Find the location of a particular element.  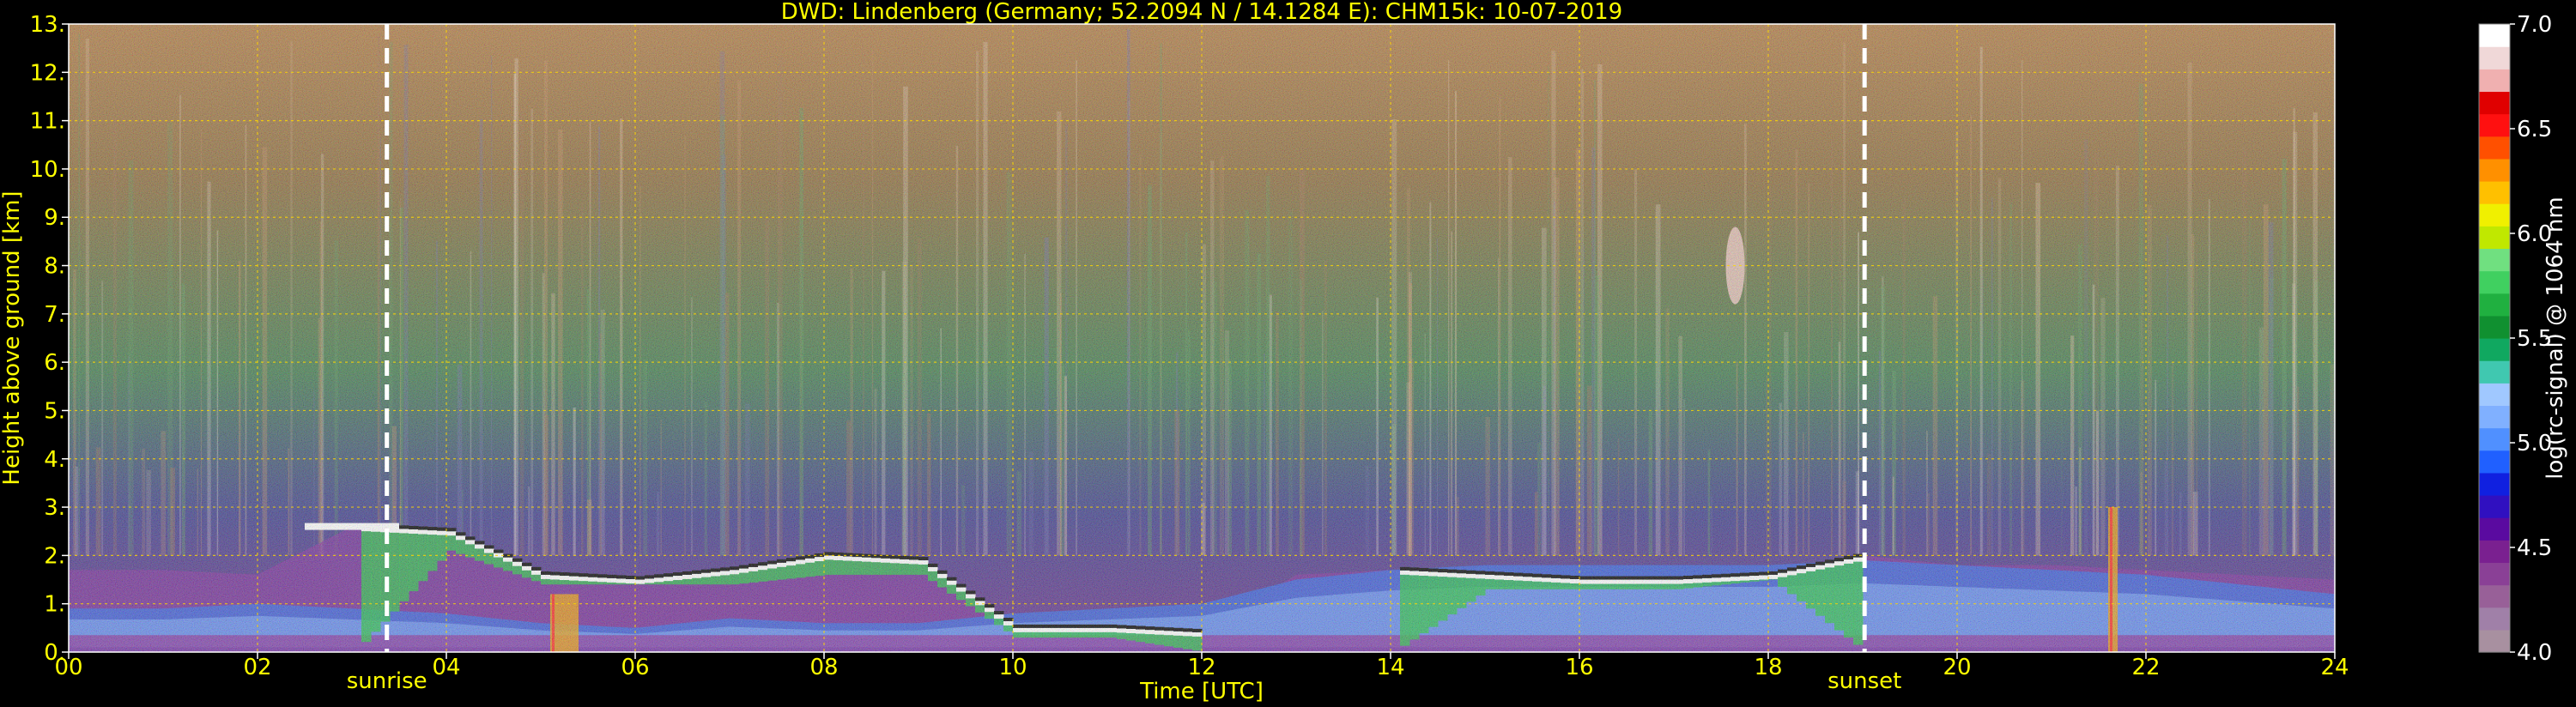

y-tick-label: 11. is located at coordinates (47, 122).